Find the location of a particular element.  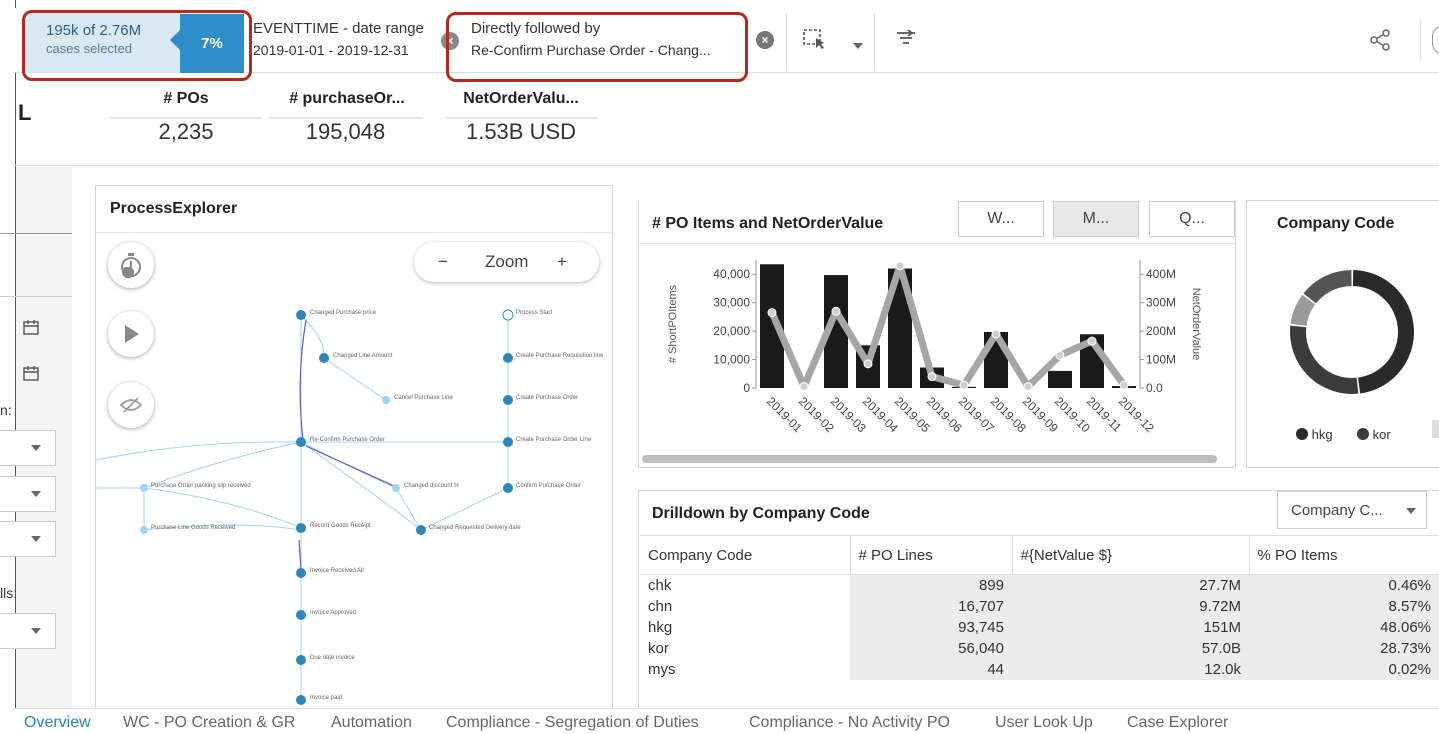

table-row: hkg 93,745 151M 48.06% is located at coordinates (1039, 627).